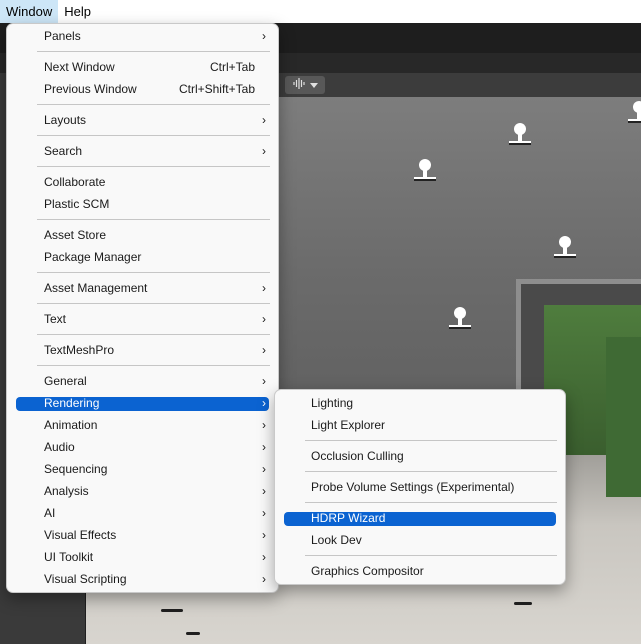 This screenshot has height=644, width=641. I want to click on menu-item-rendering: Rendering ›, so click(142, 403).